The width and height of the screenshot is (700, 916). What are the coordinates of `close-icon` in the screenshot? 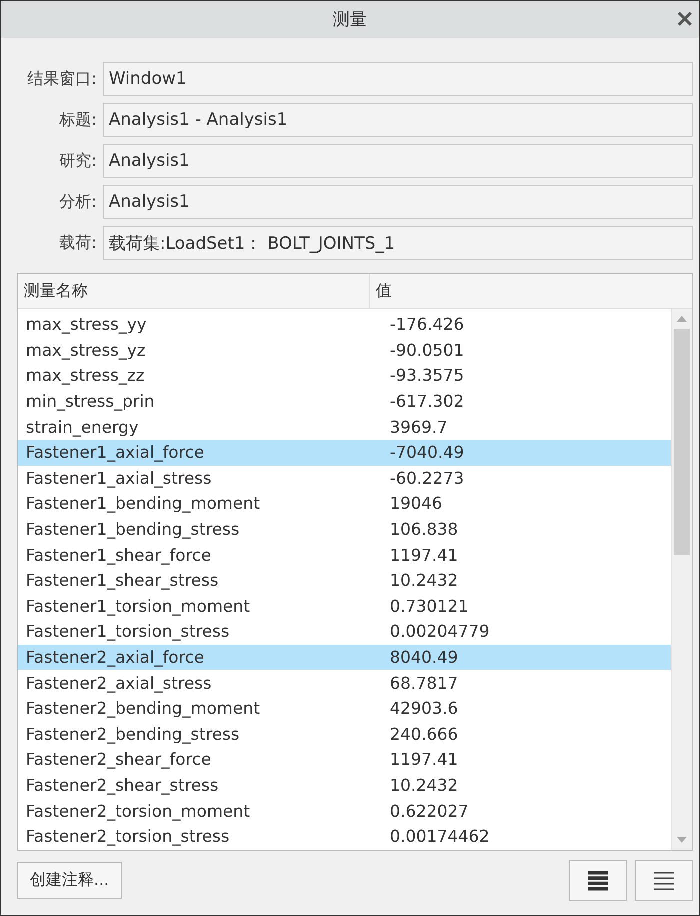 It's located at (685, 19).